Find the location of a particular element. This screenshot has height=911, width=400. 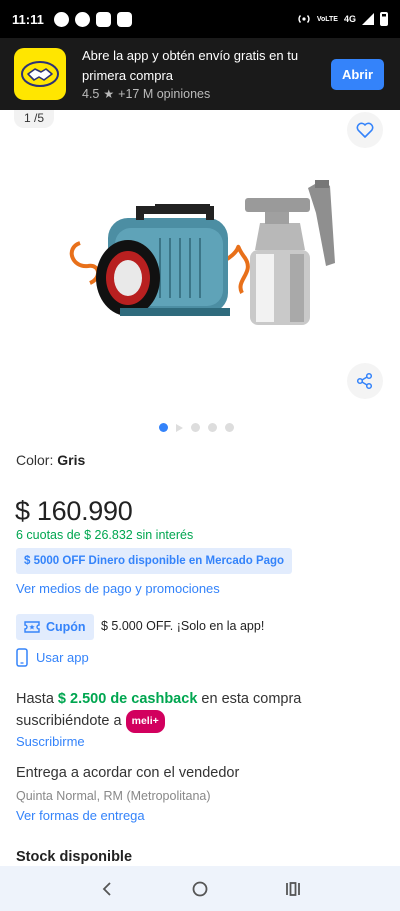

product-image is located at coordinates (205, 253).